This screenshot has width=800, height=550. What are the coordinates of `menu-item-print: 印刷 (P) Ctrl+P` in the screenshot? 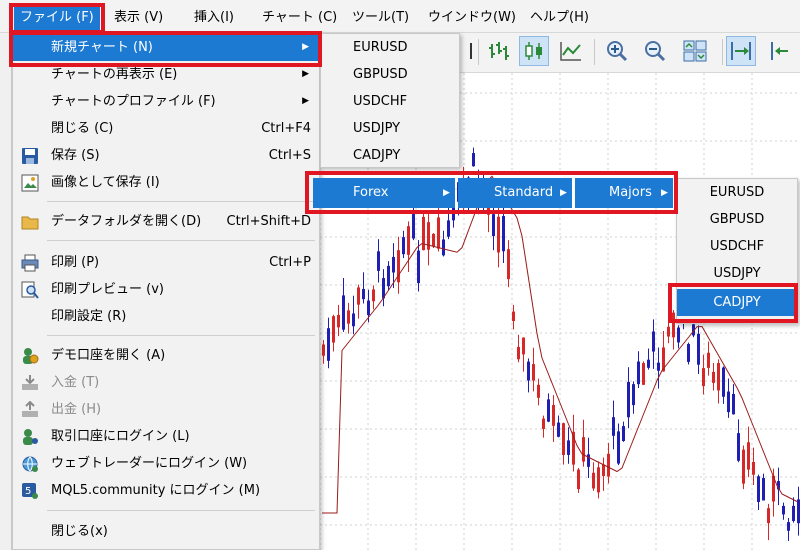 It's located at (166, 262).